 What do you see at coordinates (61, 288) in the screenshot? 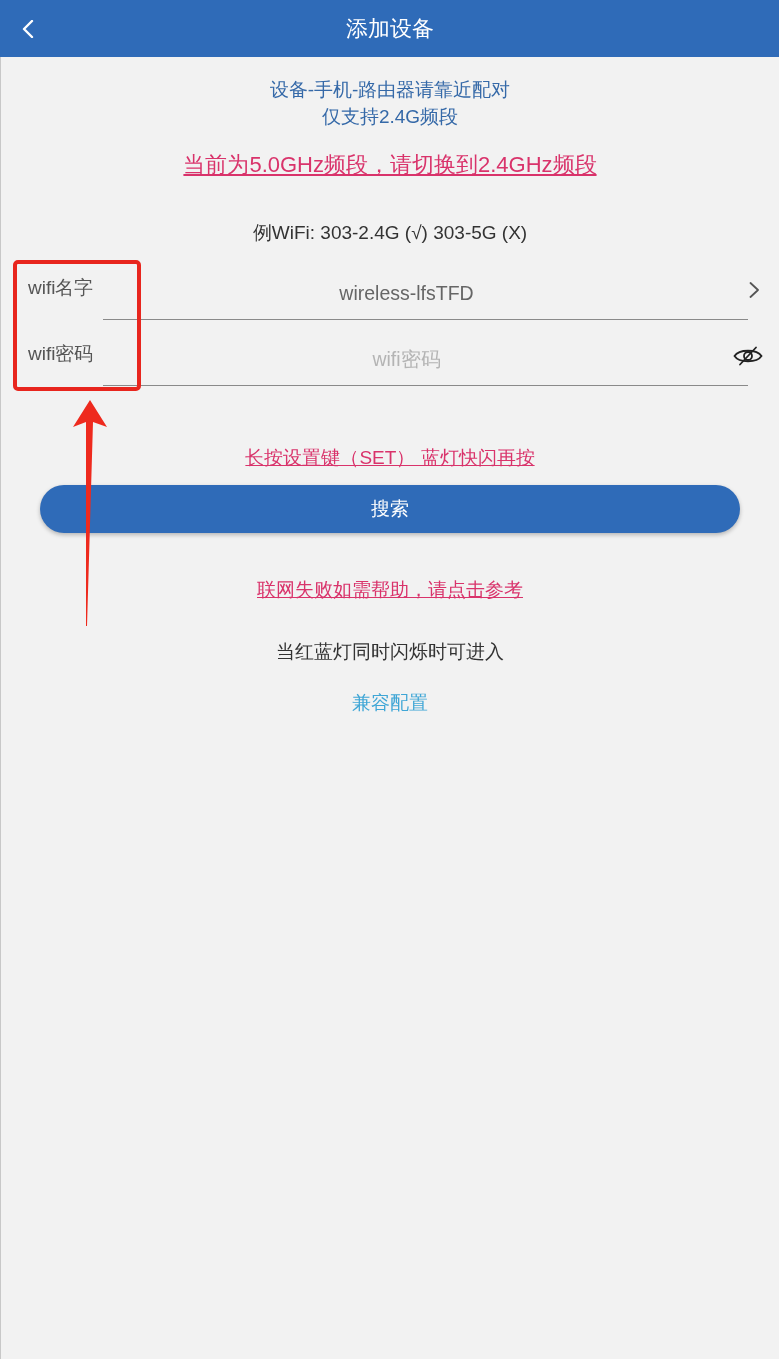
I see `field-label: wifi名字` at bounding box center [61, 288].